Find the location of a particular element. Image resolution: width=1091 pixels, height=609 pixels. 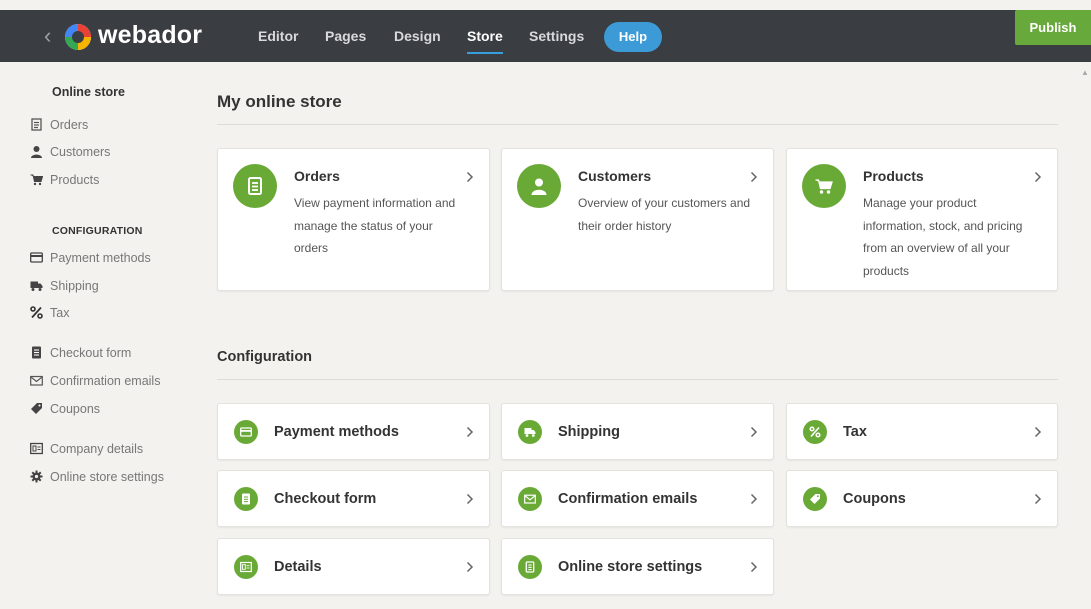

confirmation-emails-card: Confirmation emails is located at coordinates (637, 498).